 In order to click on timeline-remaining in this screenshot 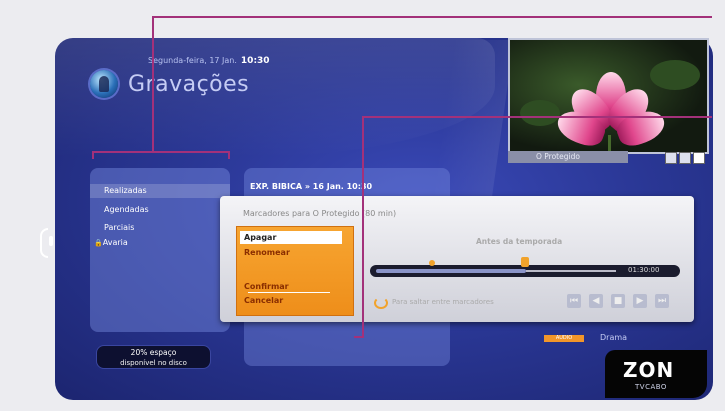, I will do `click(571, 271)`.